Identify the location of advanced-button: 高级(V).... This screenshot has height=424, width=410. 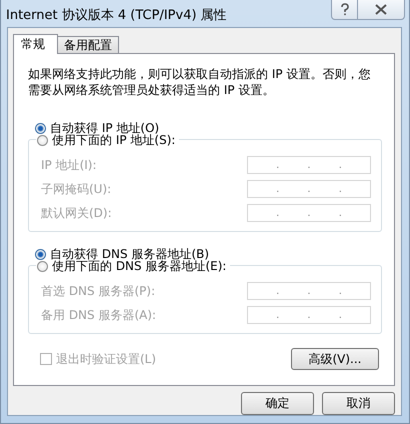
(335, 359).